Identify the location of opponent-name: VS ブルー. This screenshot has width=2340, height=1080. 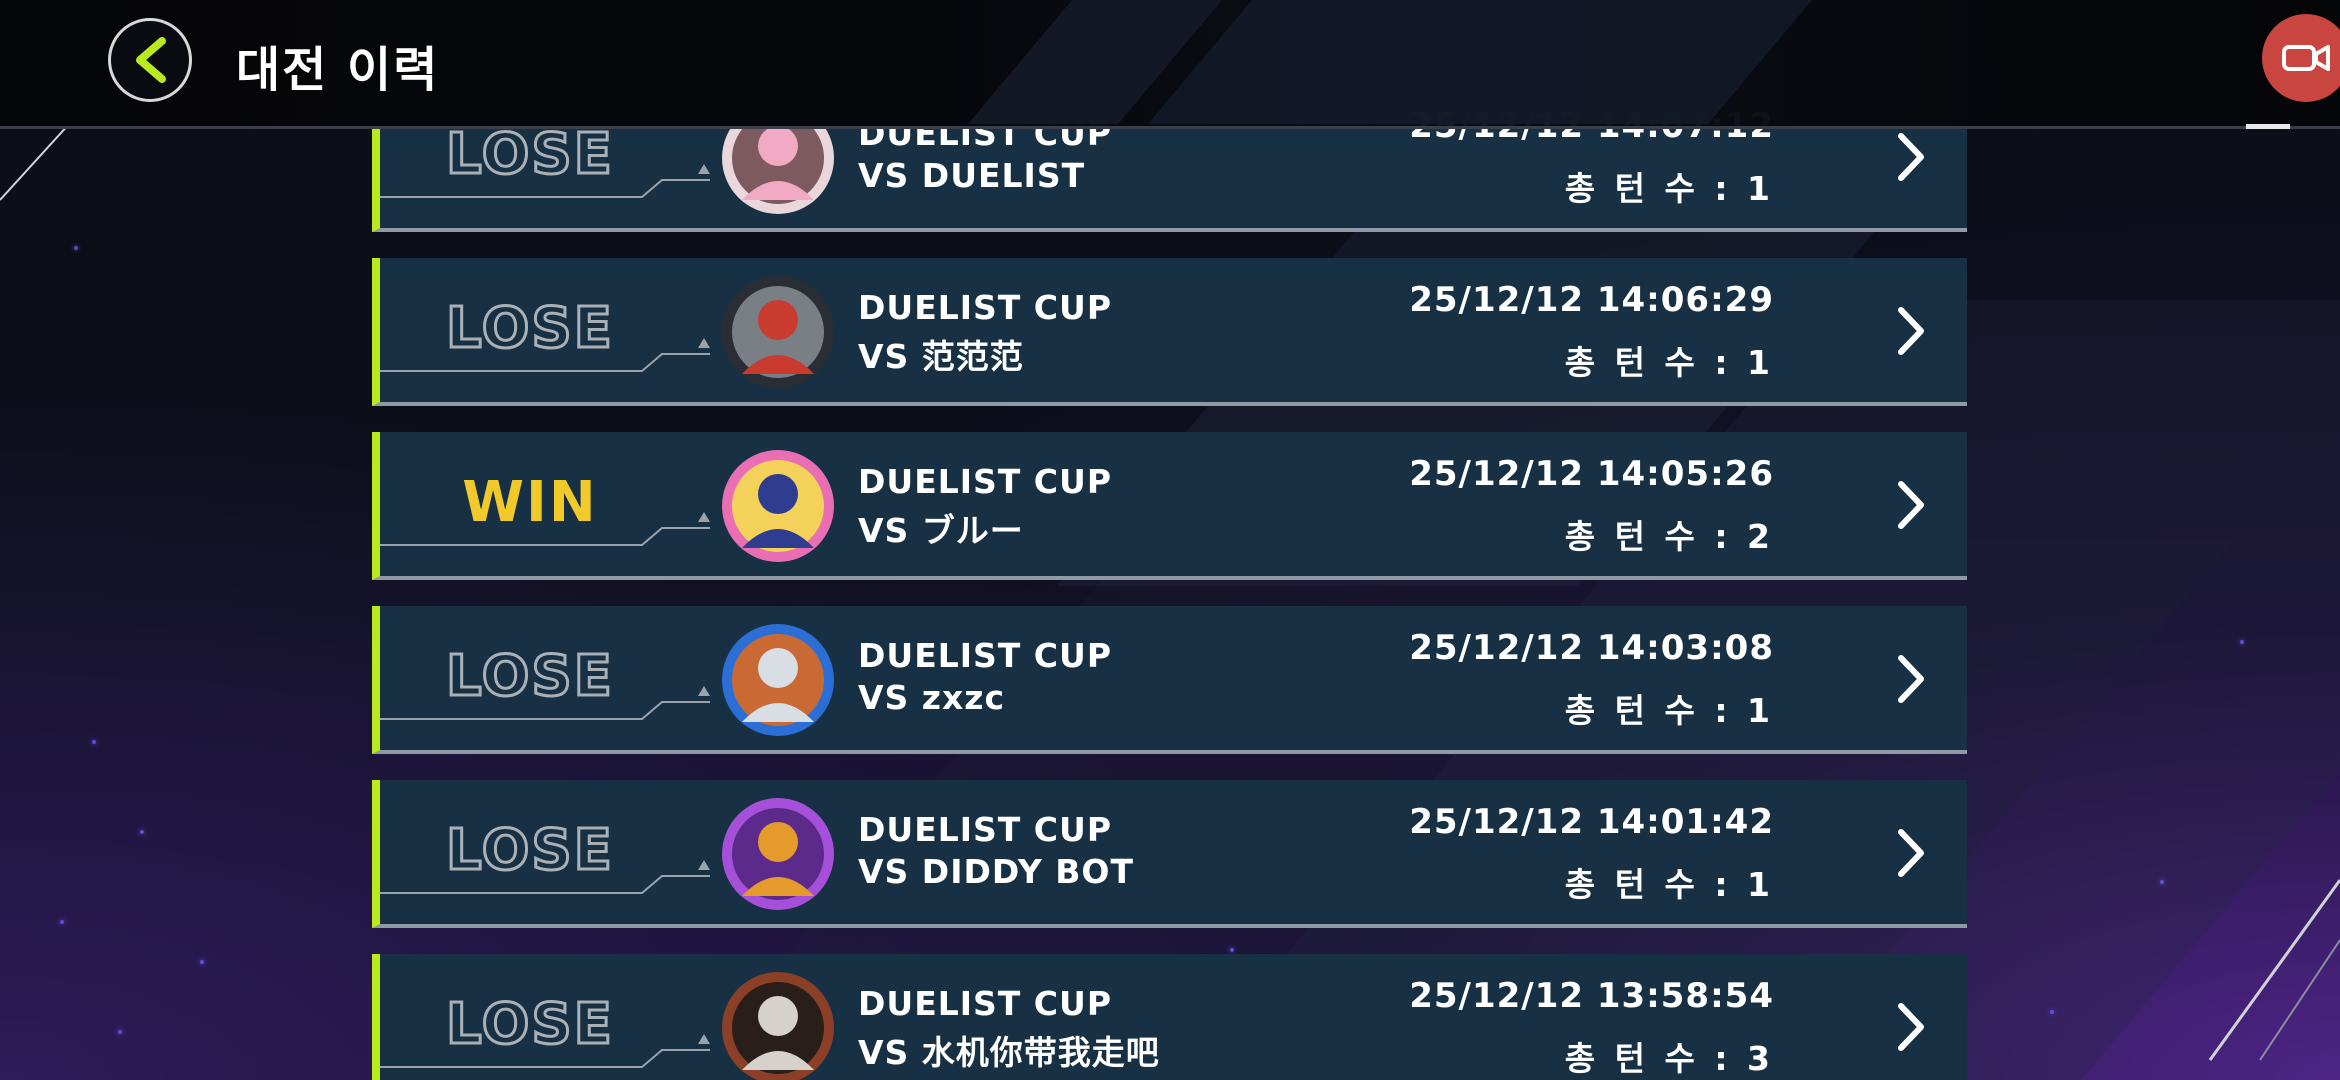
(941, 530).